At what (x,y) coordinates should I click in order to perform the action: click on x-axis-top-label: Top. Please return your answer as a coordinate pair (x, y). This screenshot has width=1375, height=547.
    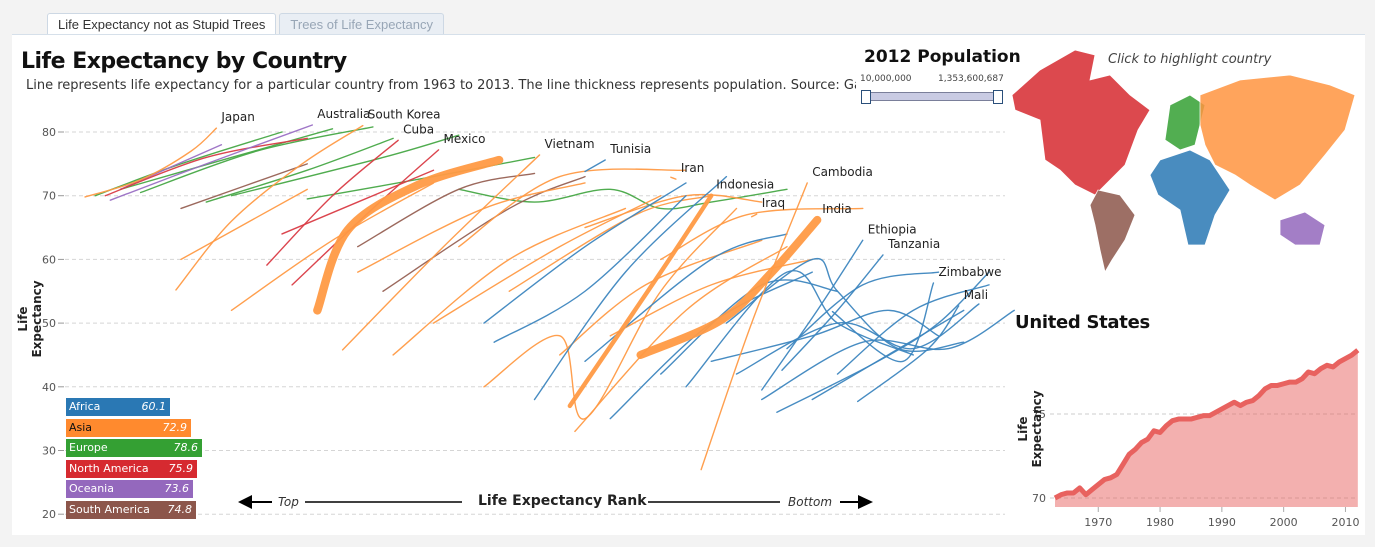
    Looking at the image, I should click on (288, 502).